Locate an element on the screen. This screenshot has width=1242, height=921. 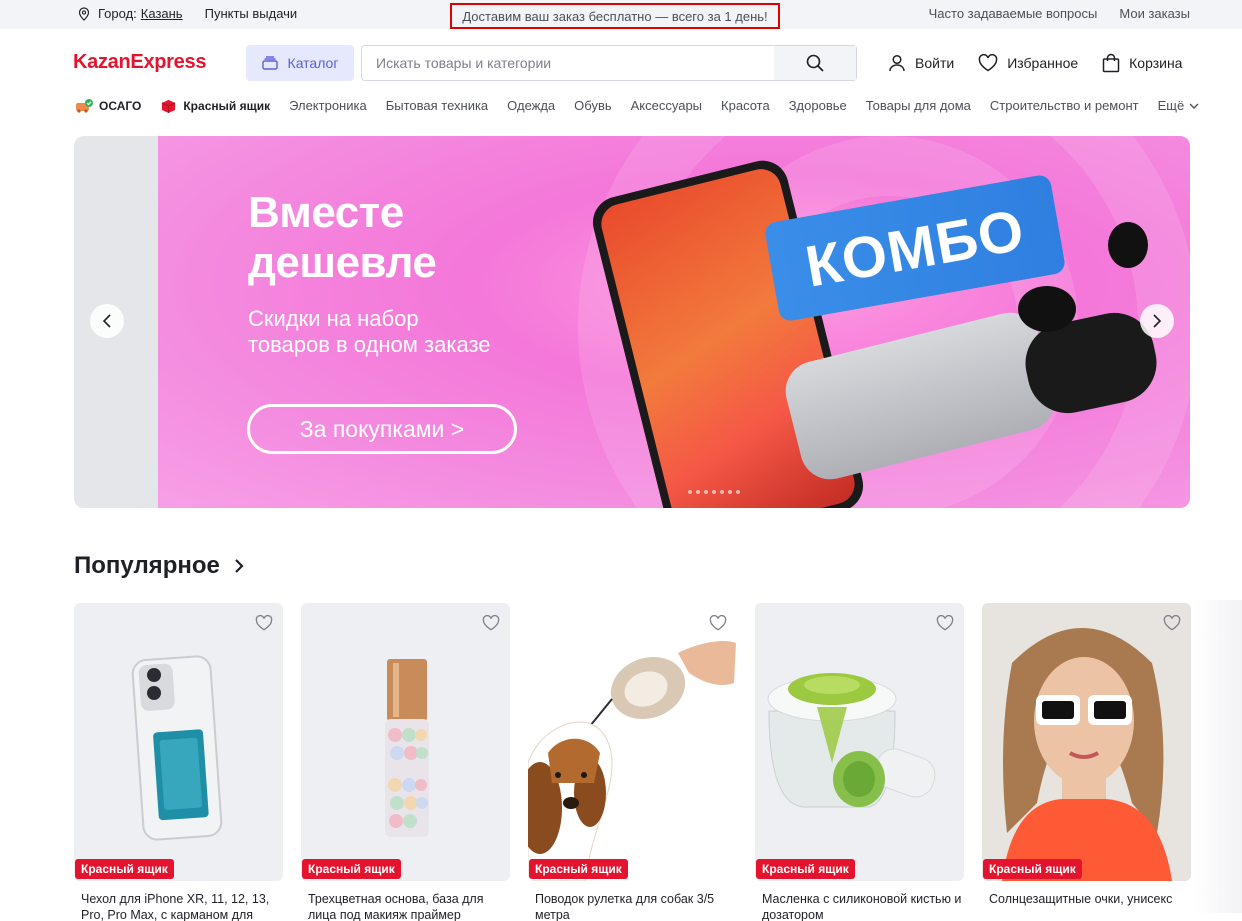
nav-item-appliances: Бытовая техника is located at coordinates (437, 105).